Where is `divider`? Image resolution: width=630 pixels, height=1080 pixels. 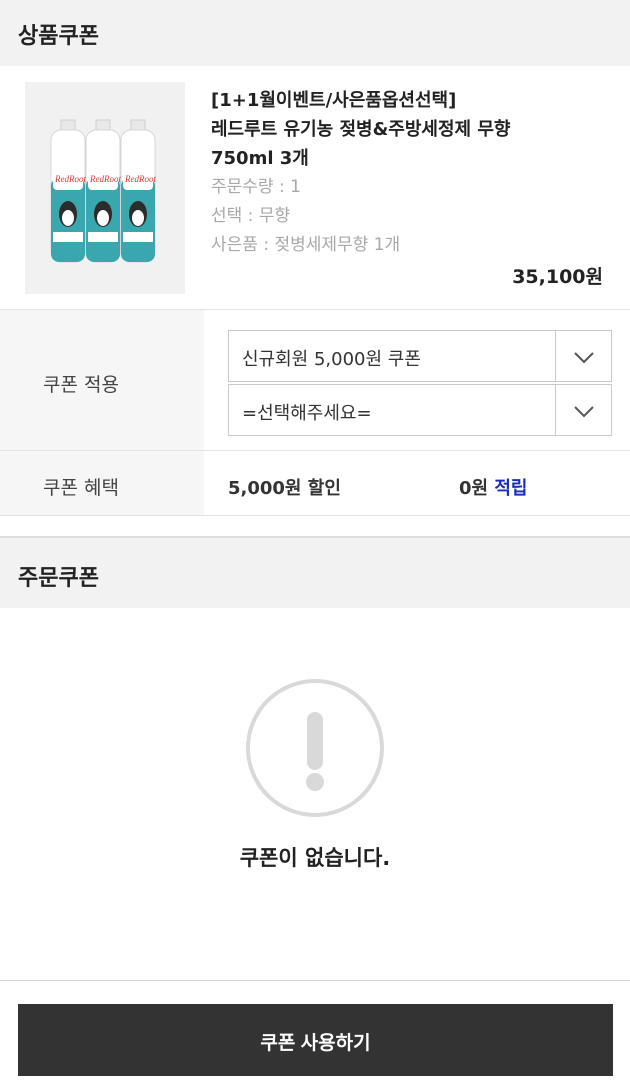
divider is located at coordinates (315, 980).